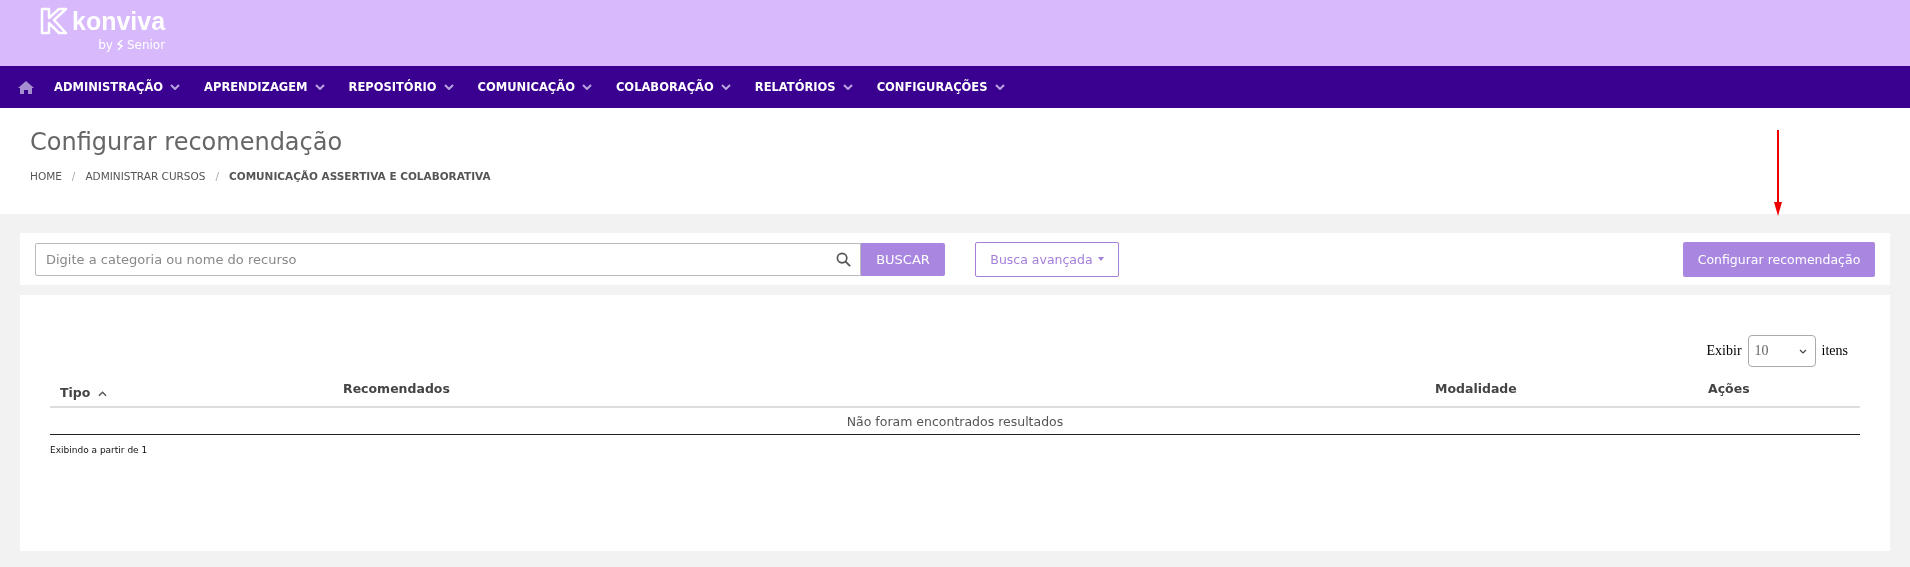 The image size is (1910, 567). I want to click on partner-name: Senior, so click(146, 45).